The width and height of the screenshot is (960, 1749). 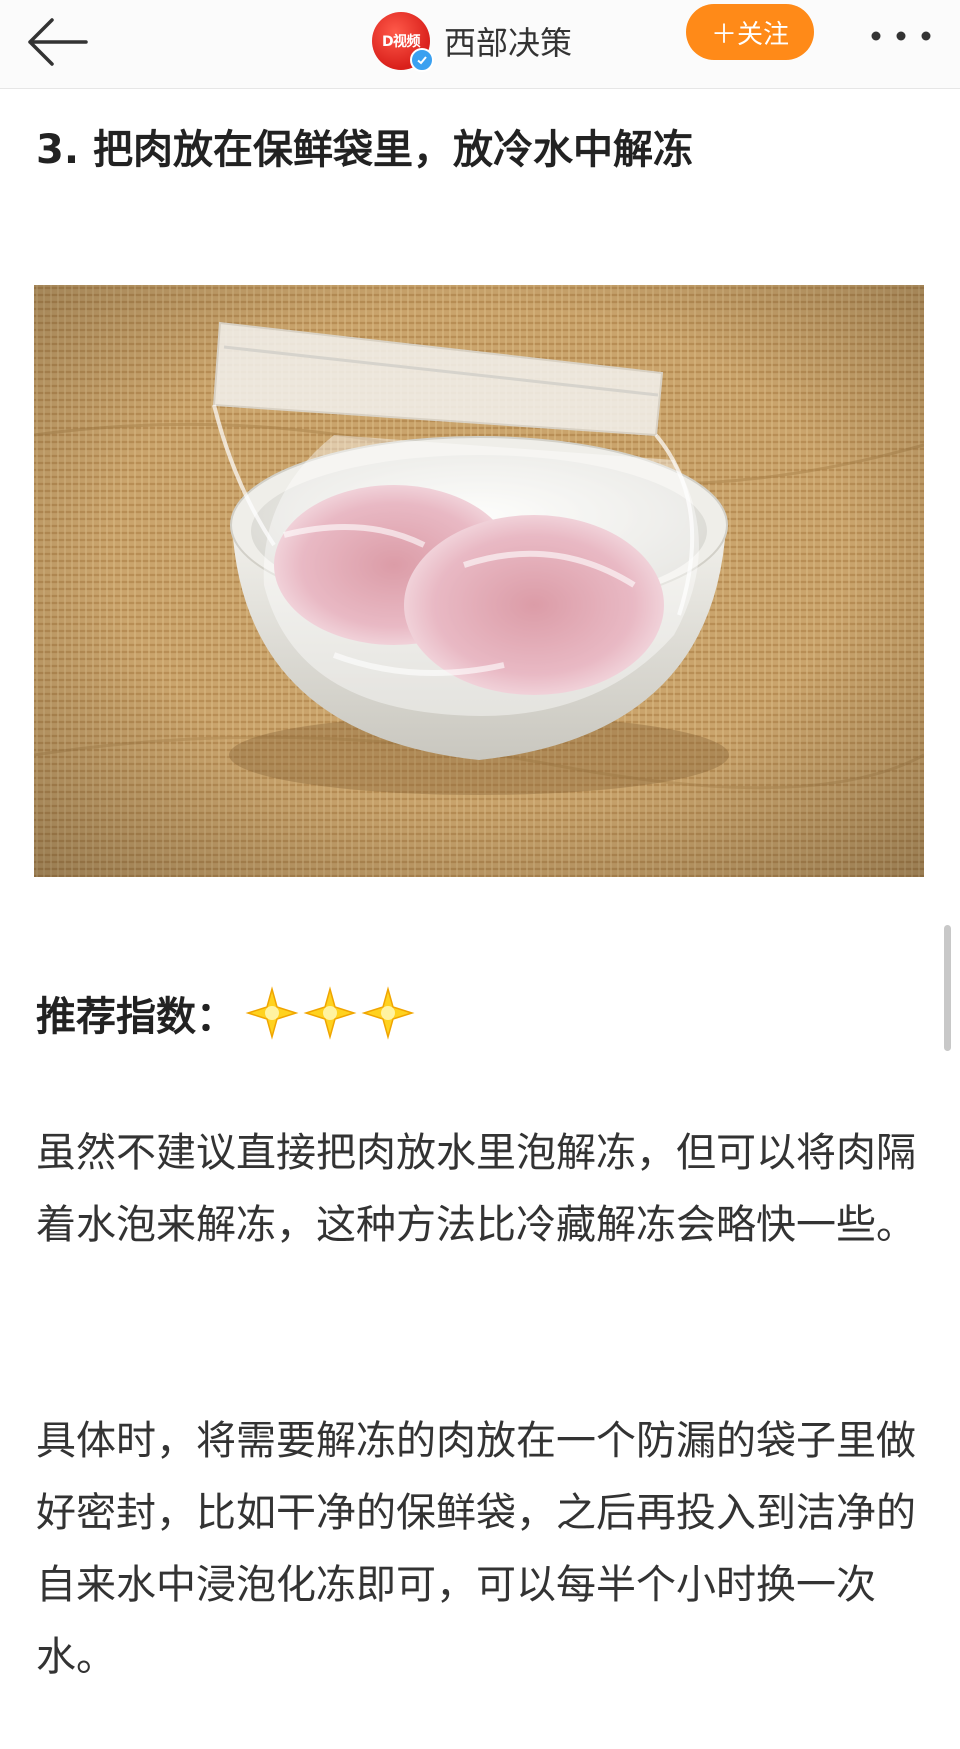 I want to click on arrow-left-icon, so click(x=58, y=42).